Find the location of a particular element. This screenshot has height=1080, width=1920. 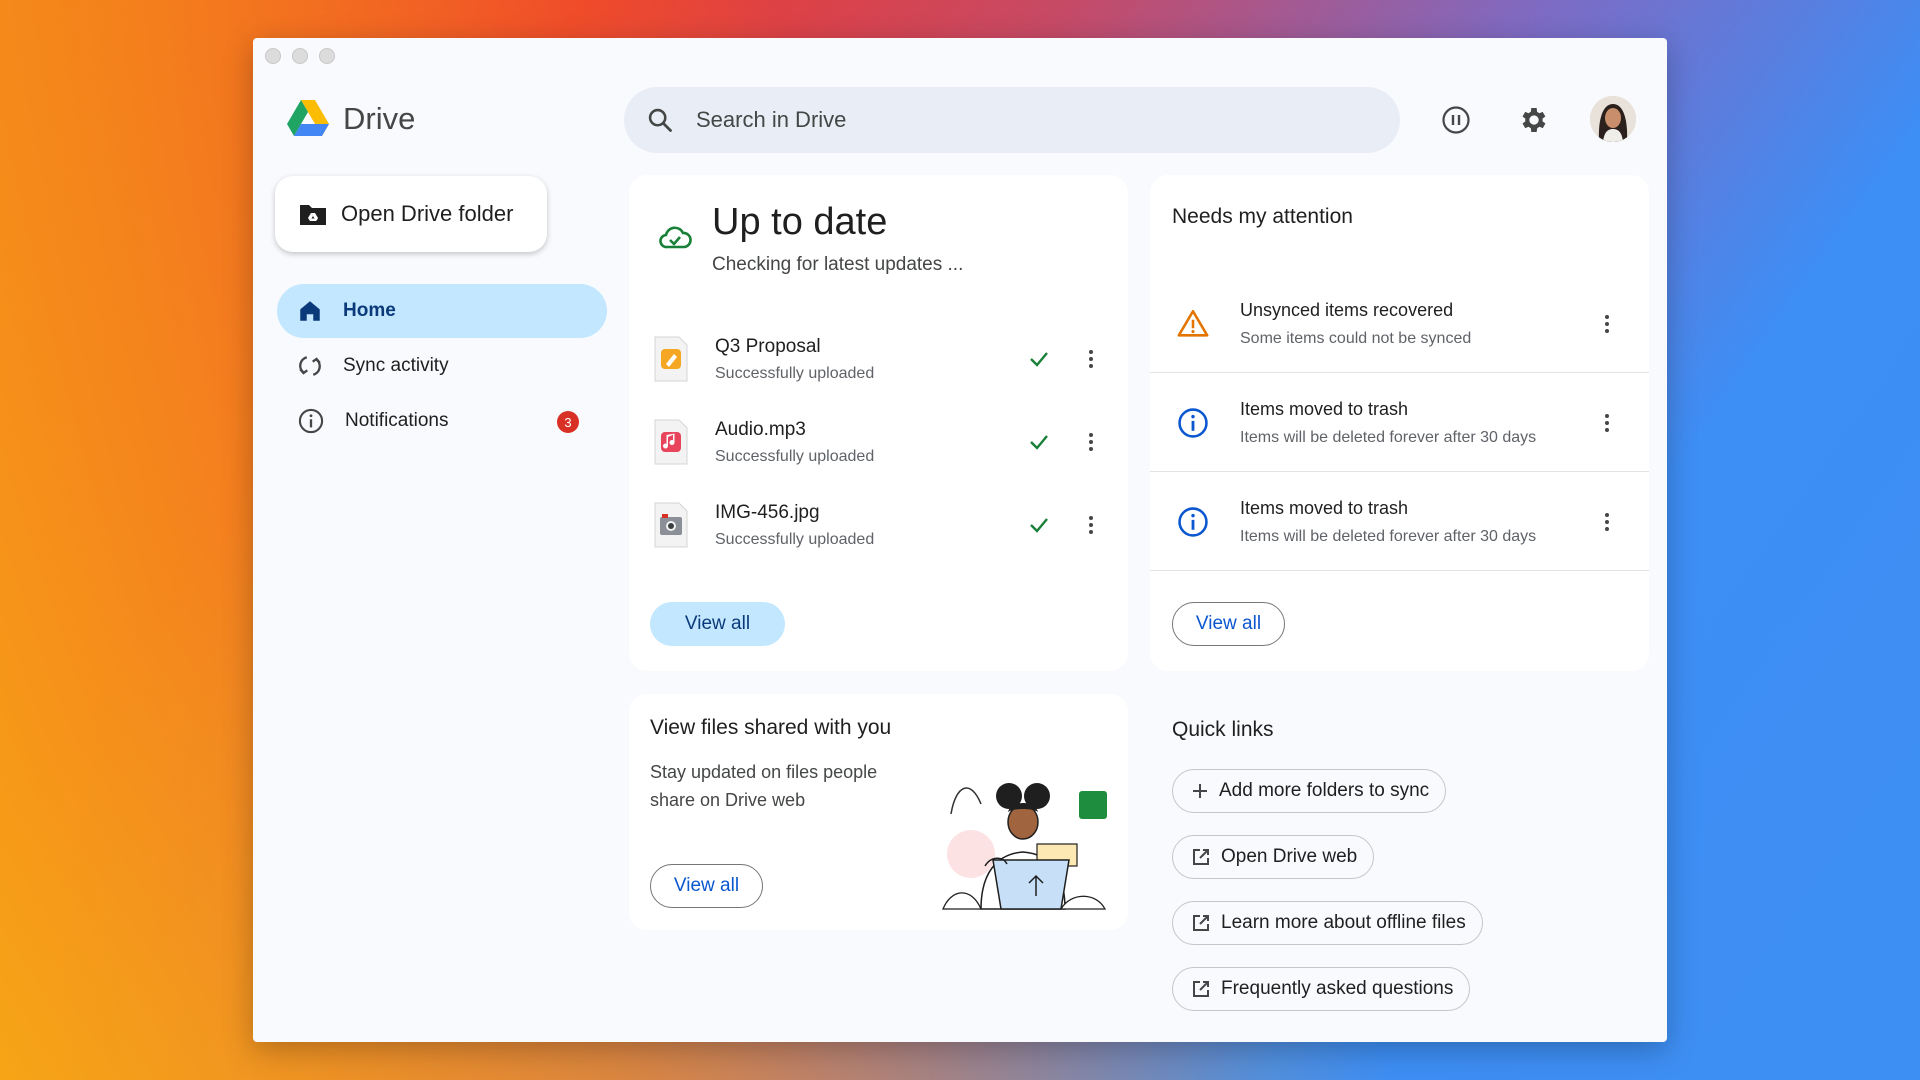

avatar-image is located at coordinates (1613, 119).